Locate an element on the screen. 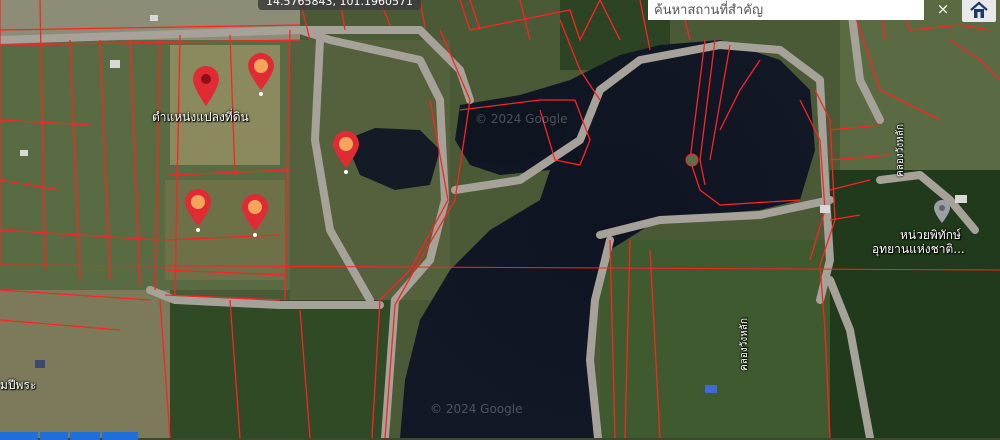 The width and height of the screenshot is (1000, 440). road-label-canal-1: คลองวังหลัก is located at coordinates (900, 150).